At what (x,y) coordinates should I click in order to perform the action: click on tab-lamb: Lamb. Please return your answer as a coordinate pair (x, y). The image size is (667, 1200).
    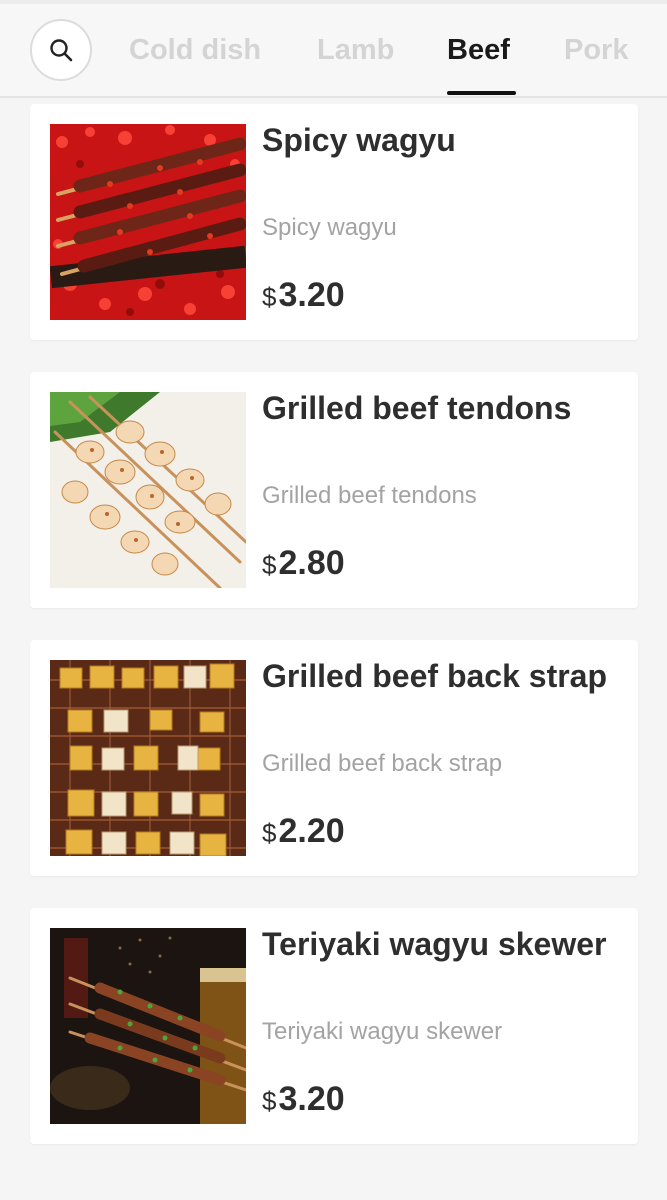
    Looking at the image, I should click on (355, 50).